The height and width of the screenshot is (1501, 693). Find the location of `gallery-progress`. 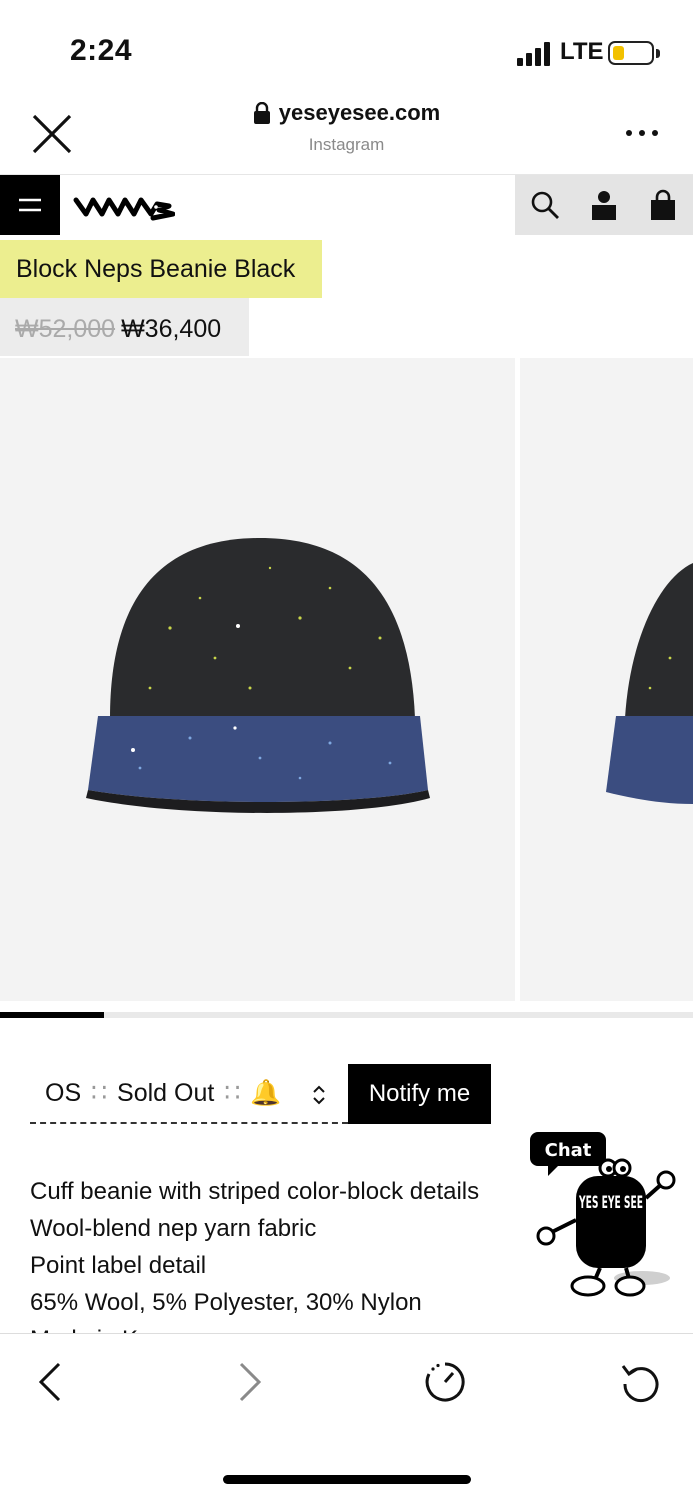

gallery-progress is located at coordinates (346, 1015).